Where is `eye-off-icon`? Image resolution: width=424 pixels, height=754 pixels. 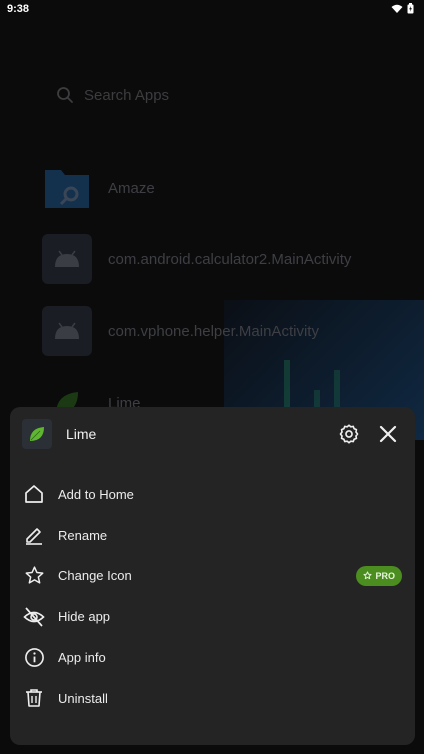
eye-off-icon is located at coordinates (34, 617).